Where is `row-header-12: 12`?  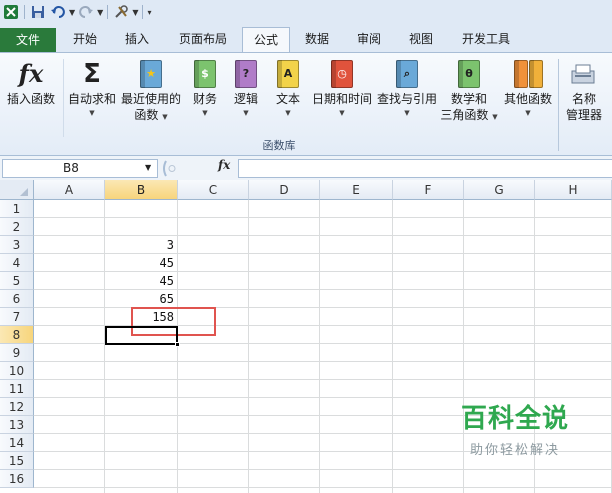
row-header-12: 12 is located at coordinates (17, 407).